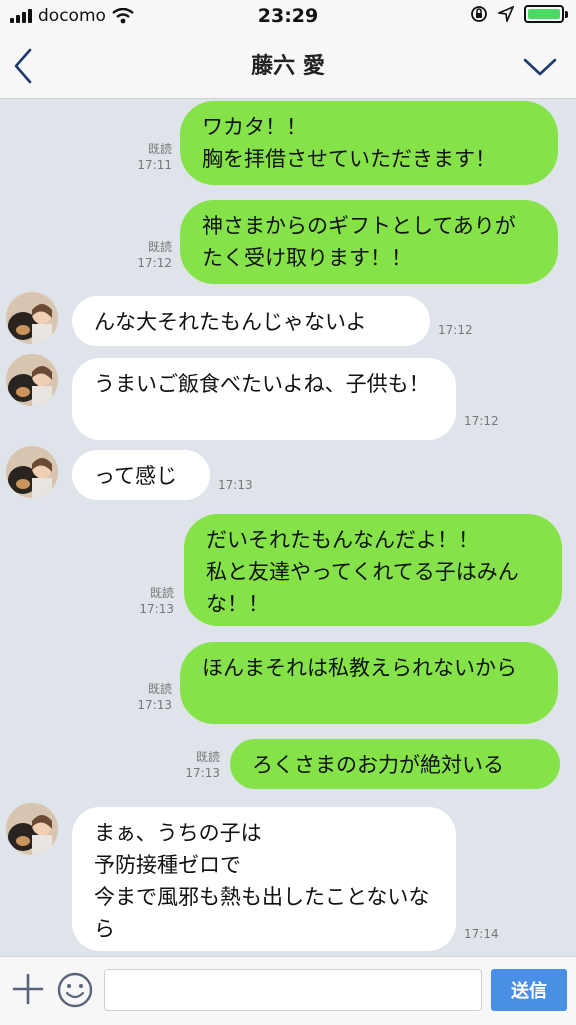 The height and width of the screenshot is (1025, 576). I want to click on message-bubble-received: まぁ、うちの子は 予防接種ゼロで 今まで風邪も熱も出したことないなら, so click(264, 879).